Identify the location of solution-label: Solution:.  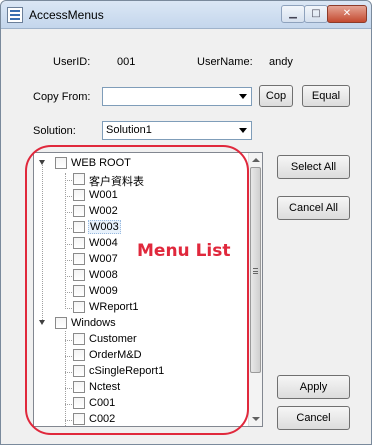
(54, 131).